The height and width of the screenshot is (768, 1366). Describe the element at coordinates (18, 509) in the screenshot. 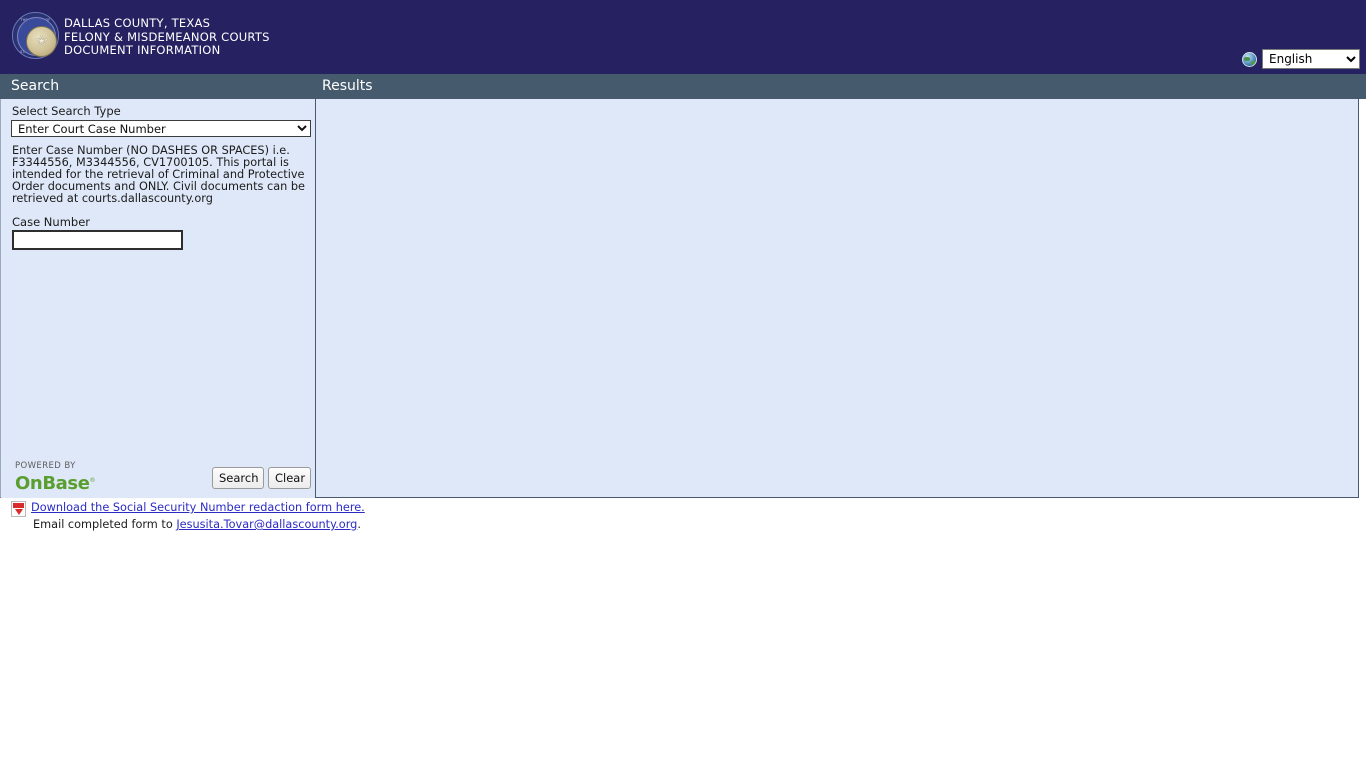

I see `pdf-file-icon` at that location.